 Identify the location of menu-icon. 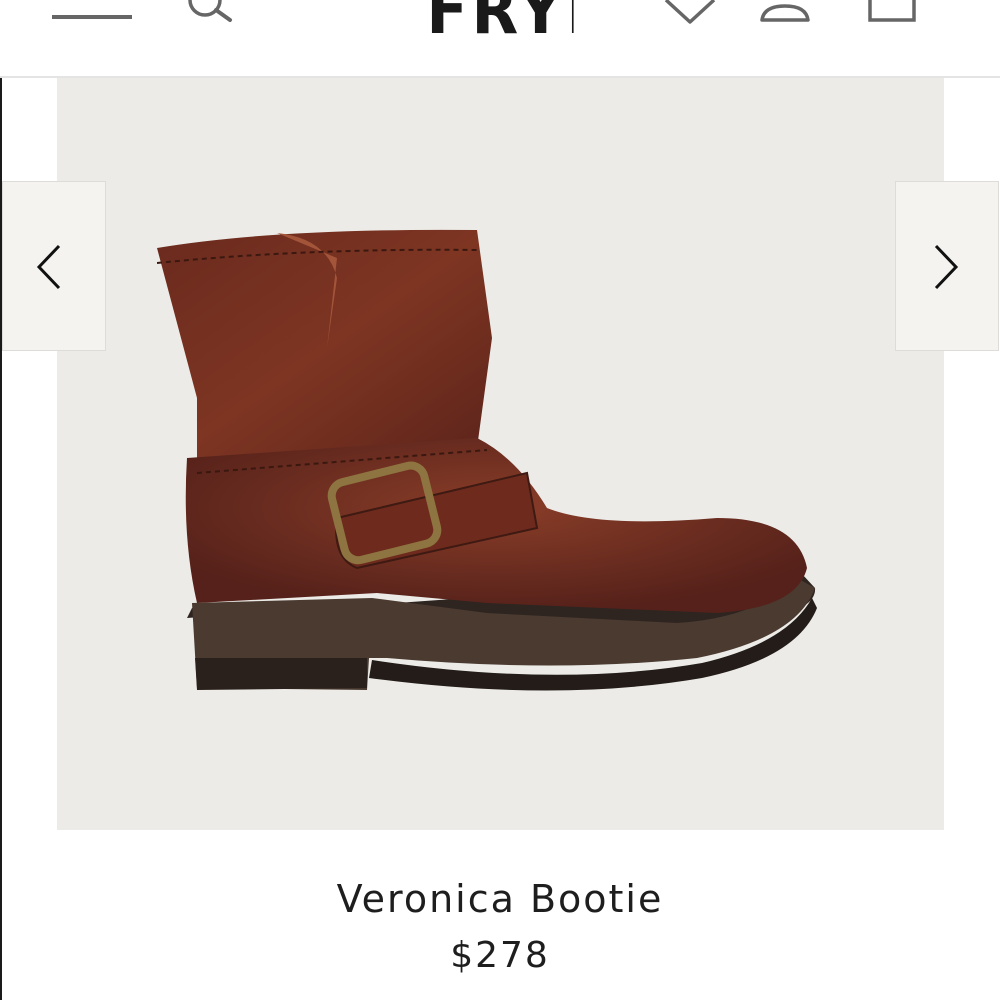
(92, 15).